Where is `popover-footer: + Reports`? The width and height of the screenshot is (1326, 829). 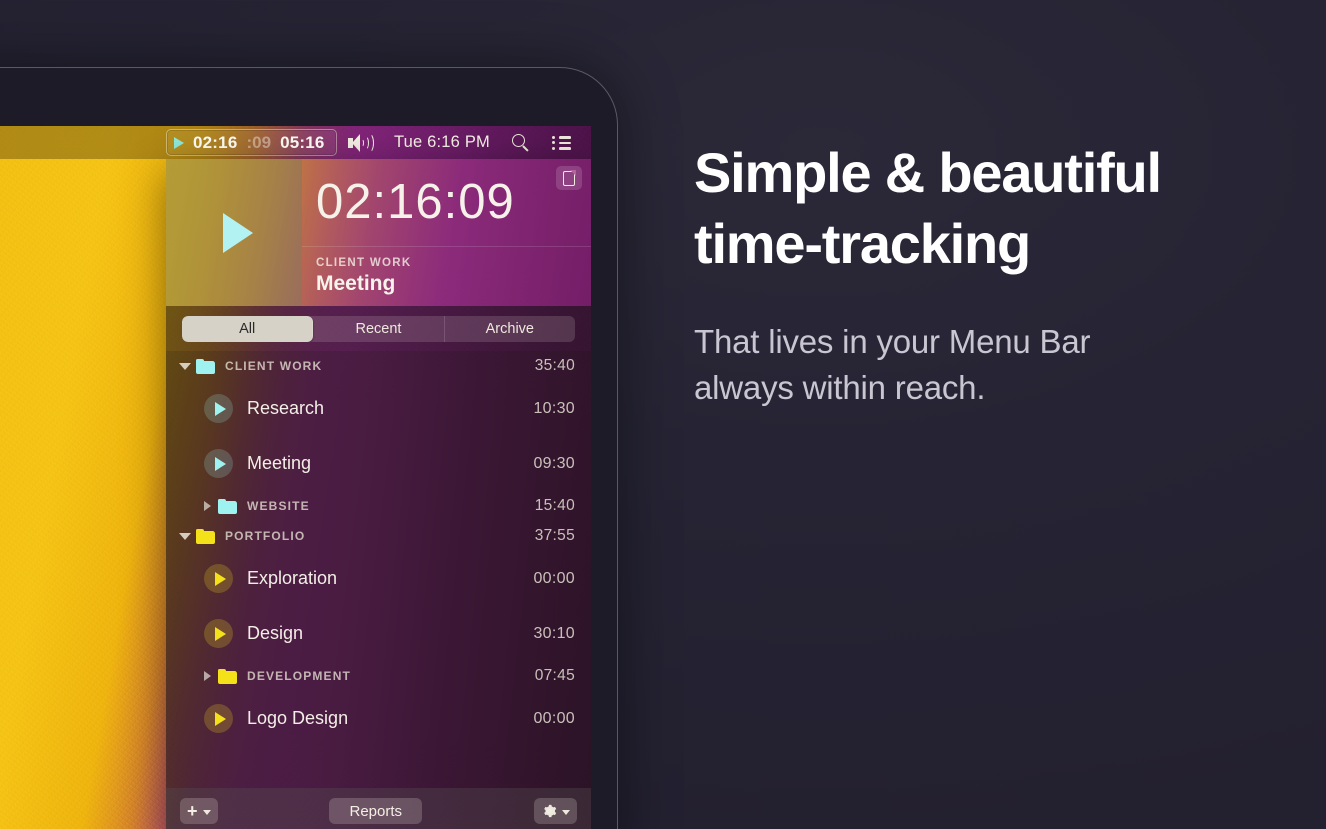
popover-footer: + Reports is located at coordinates (378, 808).